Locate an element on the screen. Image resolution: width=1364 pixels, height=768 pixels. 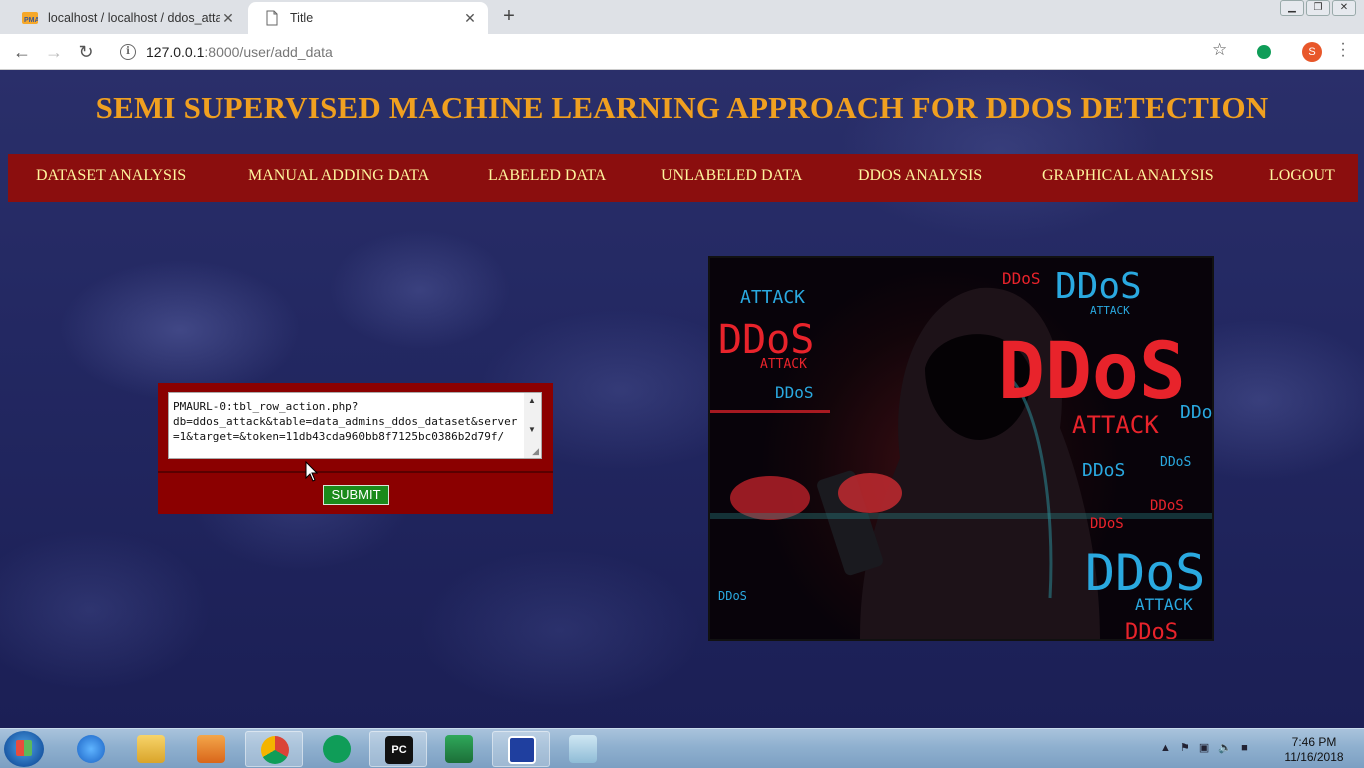
ddos-blue-tiny: DDoS is located at coordinates (1175, 462).